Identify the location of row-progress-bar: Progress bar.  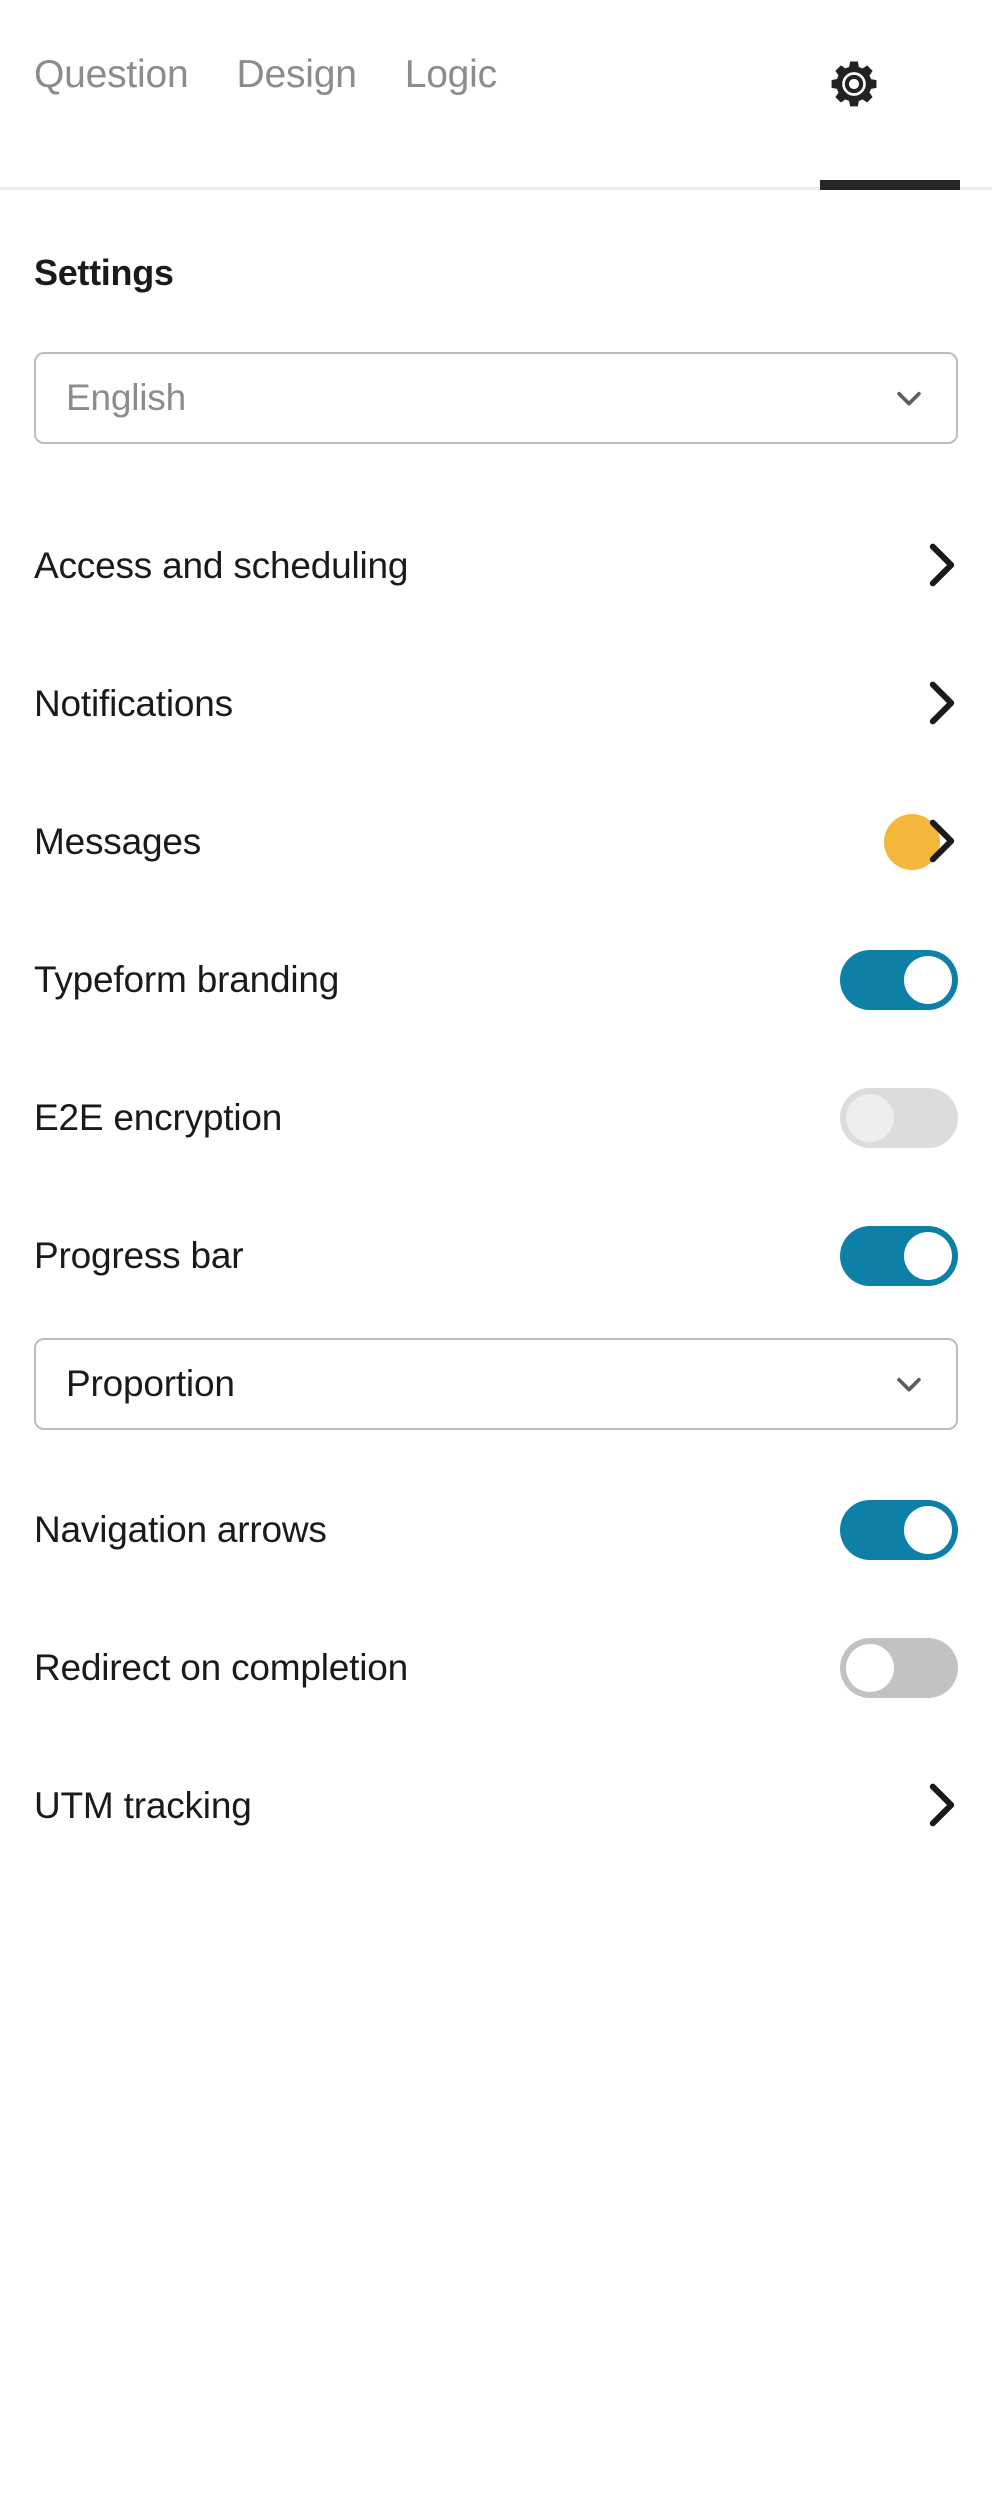
(496, 1256).